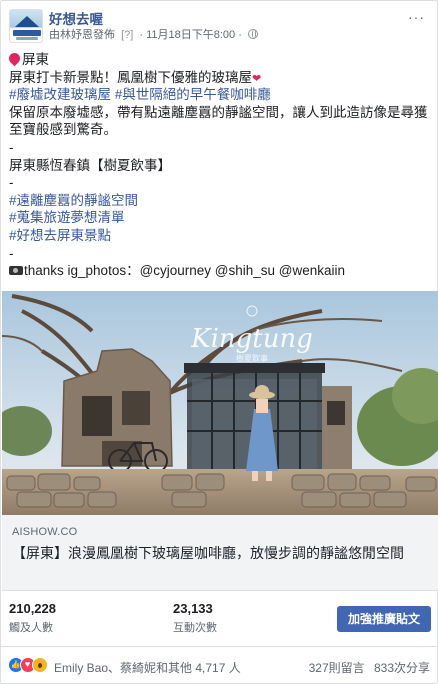  I want to click on author-prefix: 由林妤恩發佈, so click(82, 35).